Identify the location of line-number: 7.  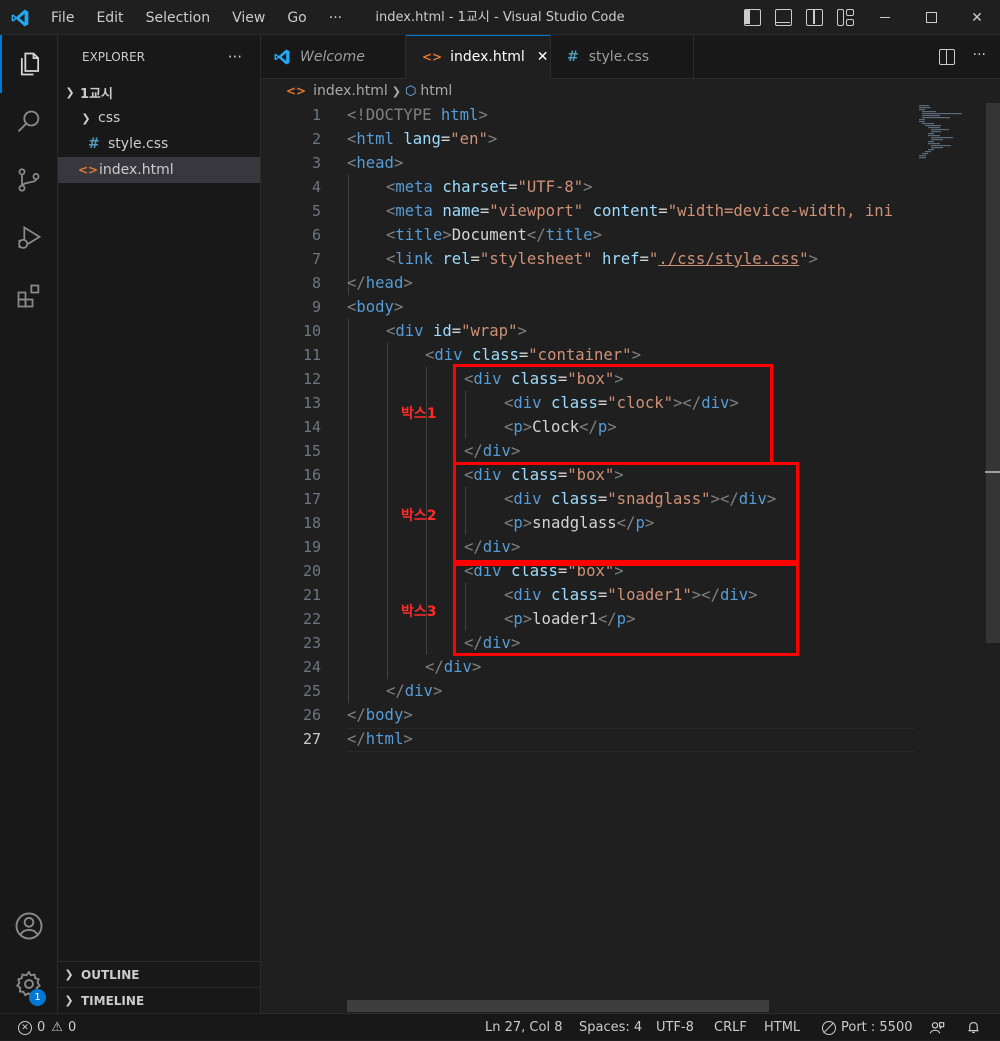
(316, 259).